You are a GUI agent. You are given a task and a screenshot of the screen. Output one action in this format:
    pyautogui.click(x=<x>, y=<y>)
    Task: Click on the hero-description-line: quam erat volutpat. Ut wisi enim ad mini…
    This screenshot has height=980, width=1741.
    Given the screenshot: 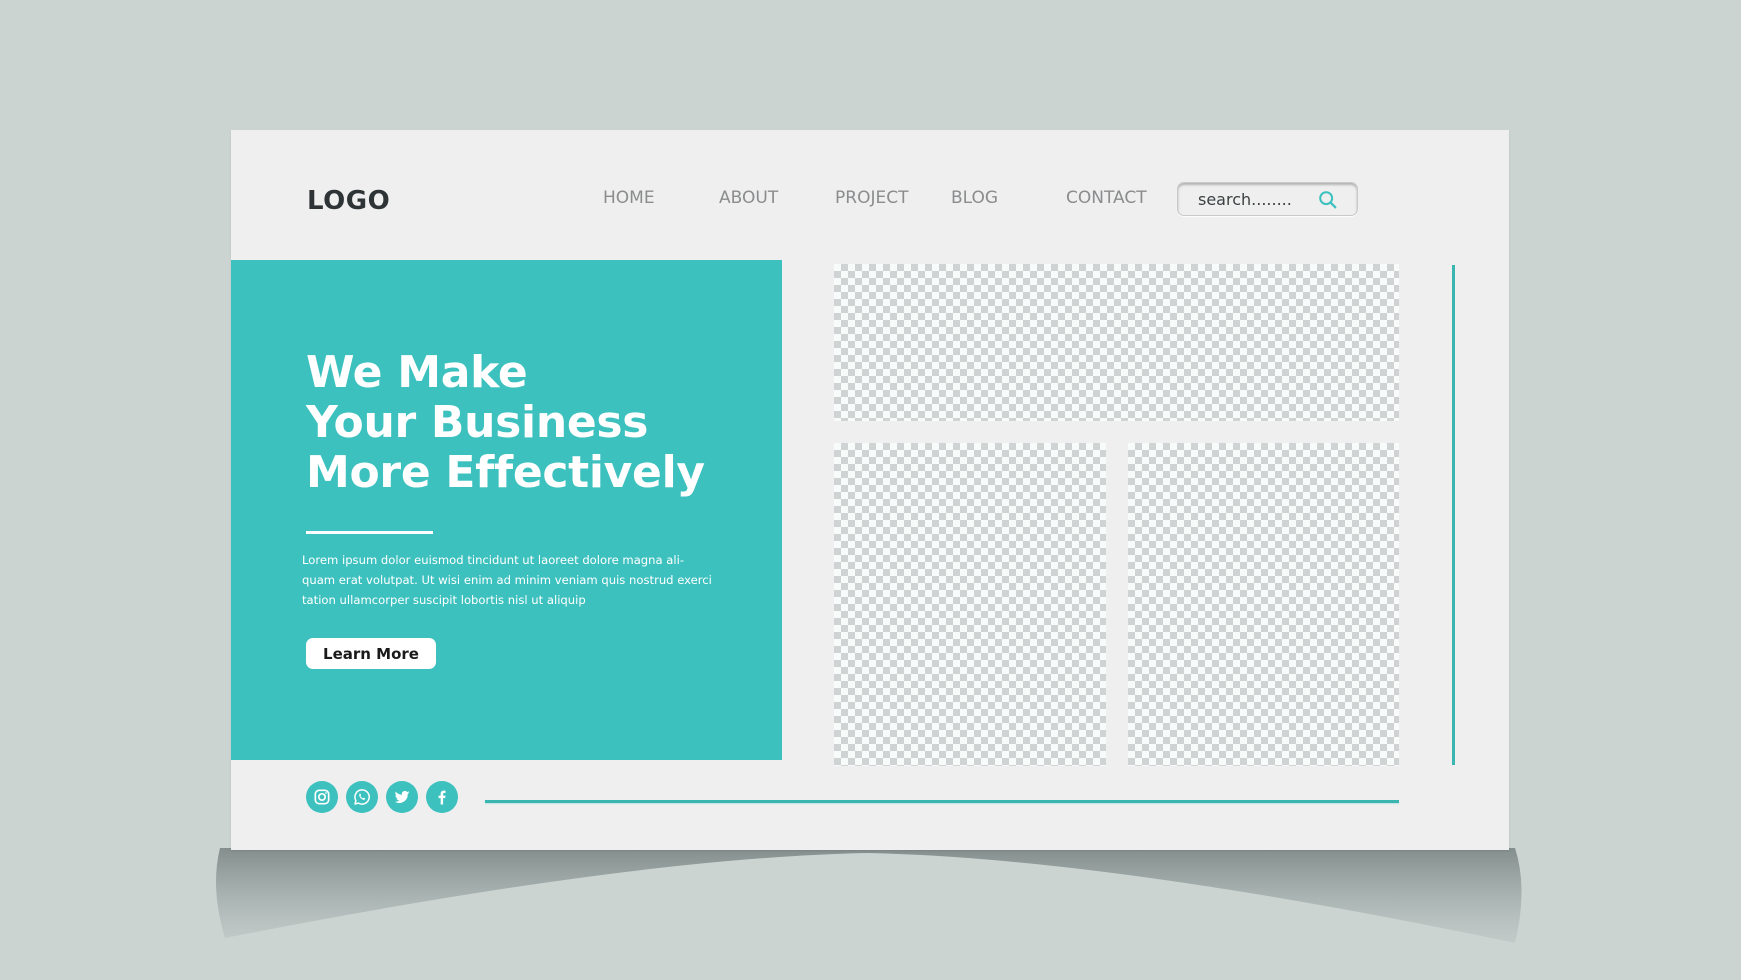 What is the action you would take?
    pyautogui.click(x=507, y=580)
    